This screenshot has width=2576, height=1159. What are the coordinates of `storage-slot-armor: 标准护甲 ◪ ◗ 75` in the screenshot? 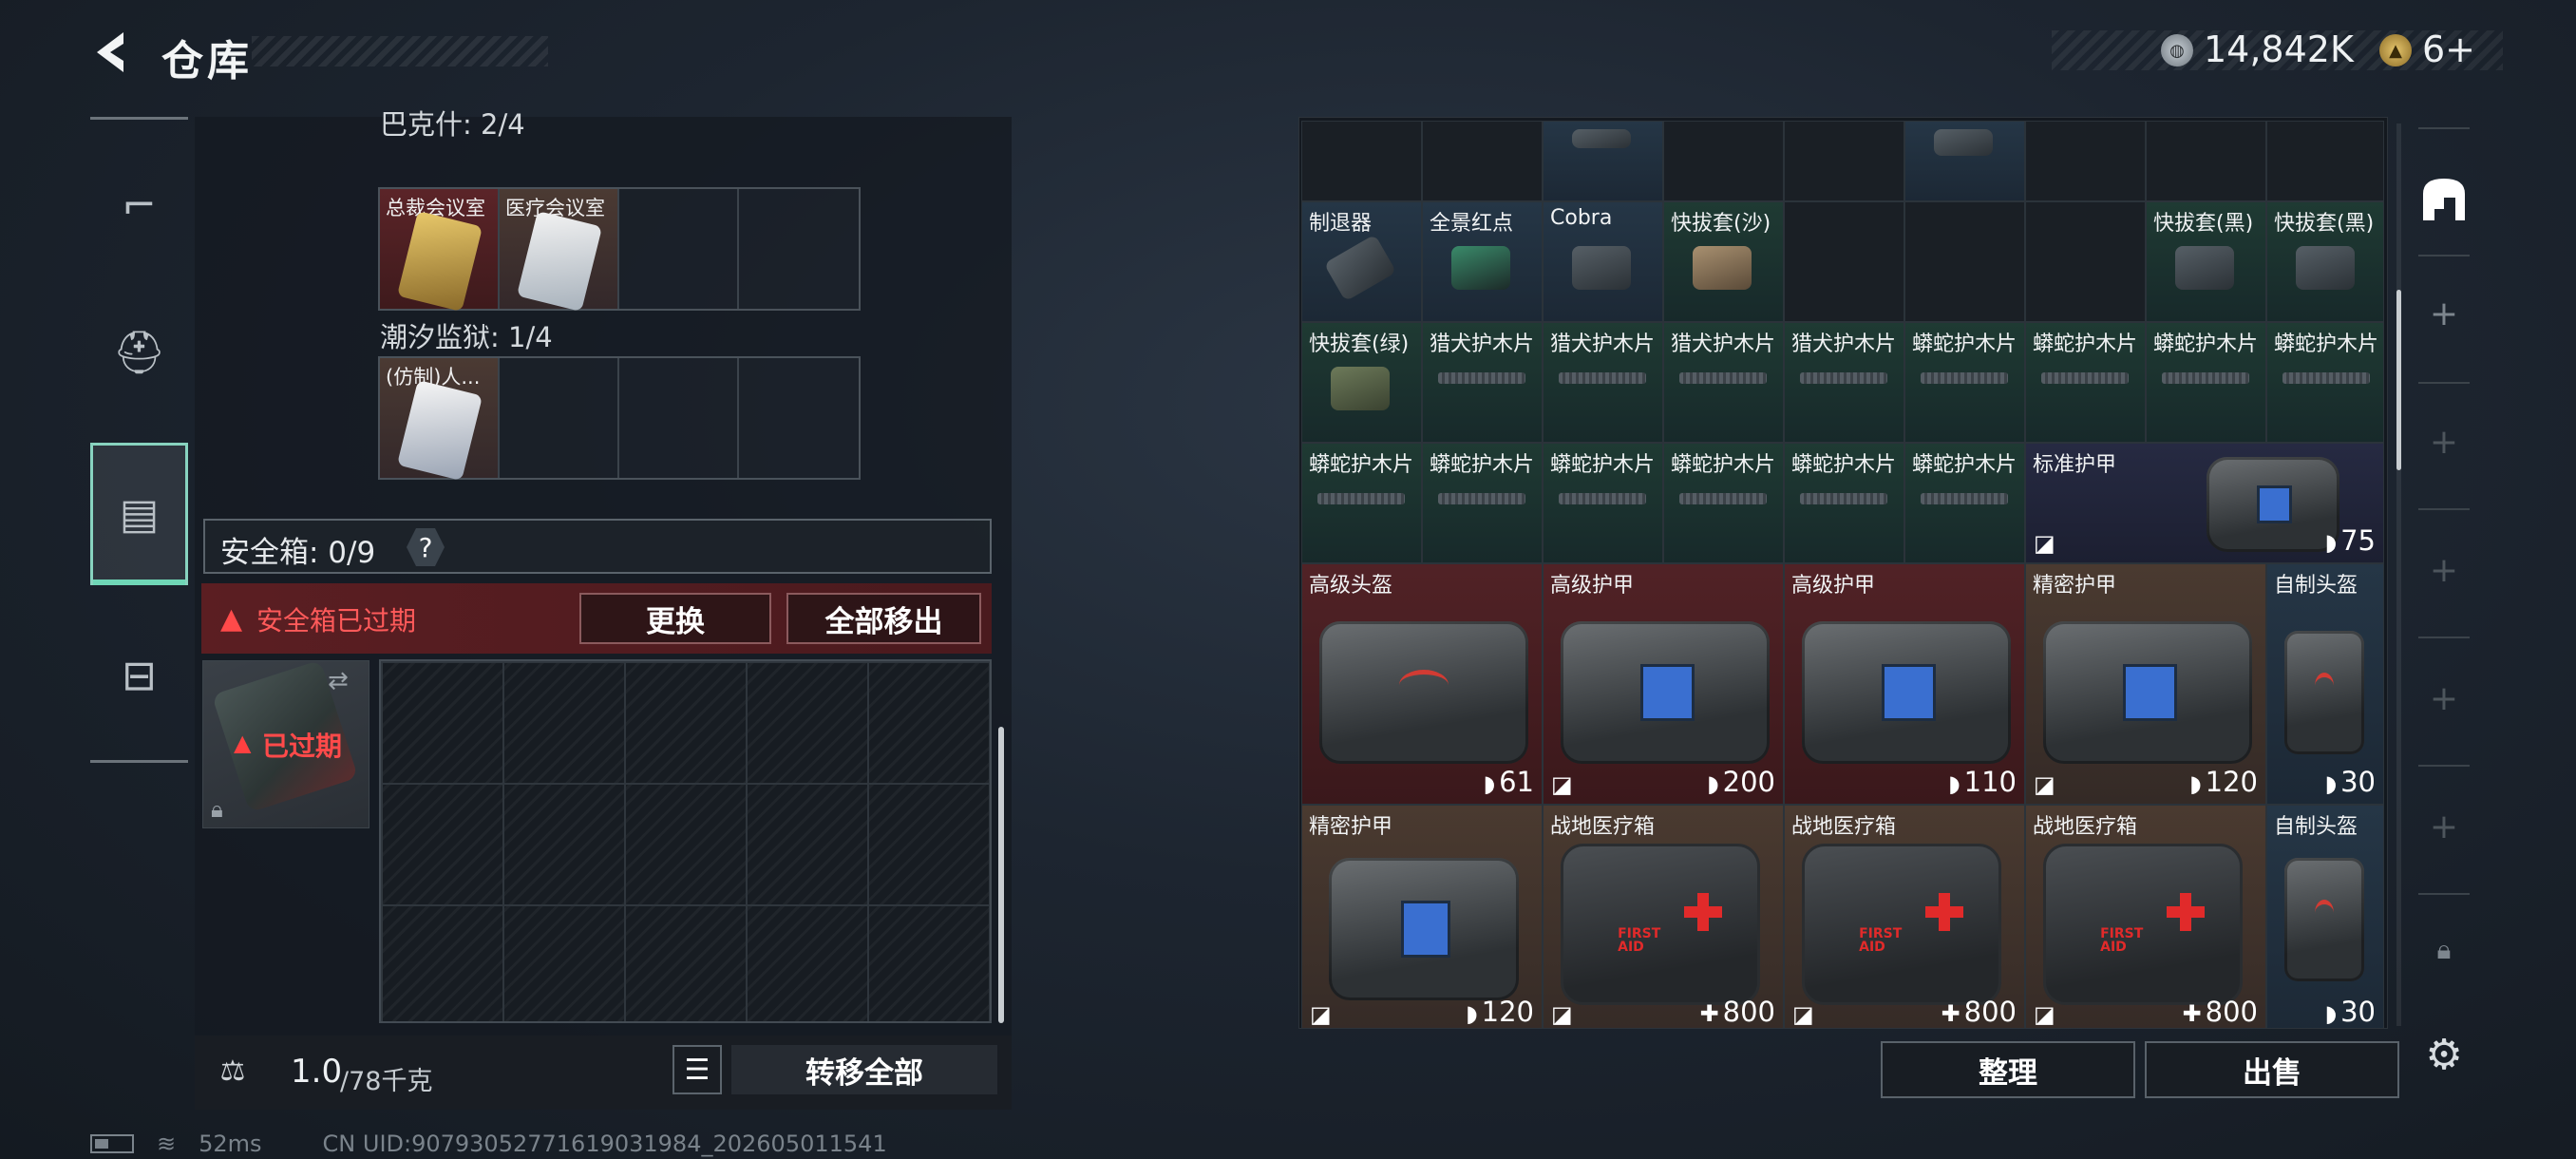 It's located at (2204, 503).